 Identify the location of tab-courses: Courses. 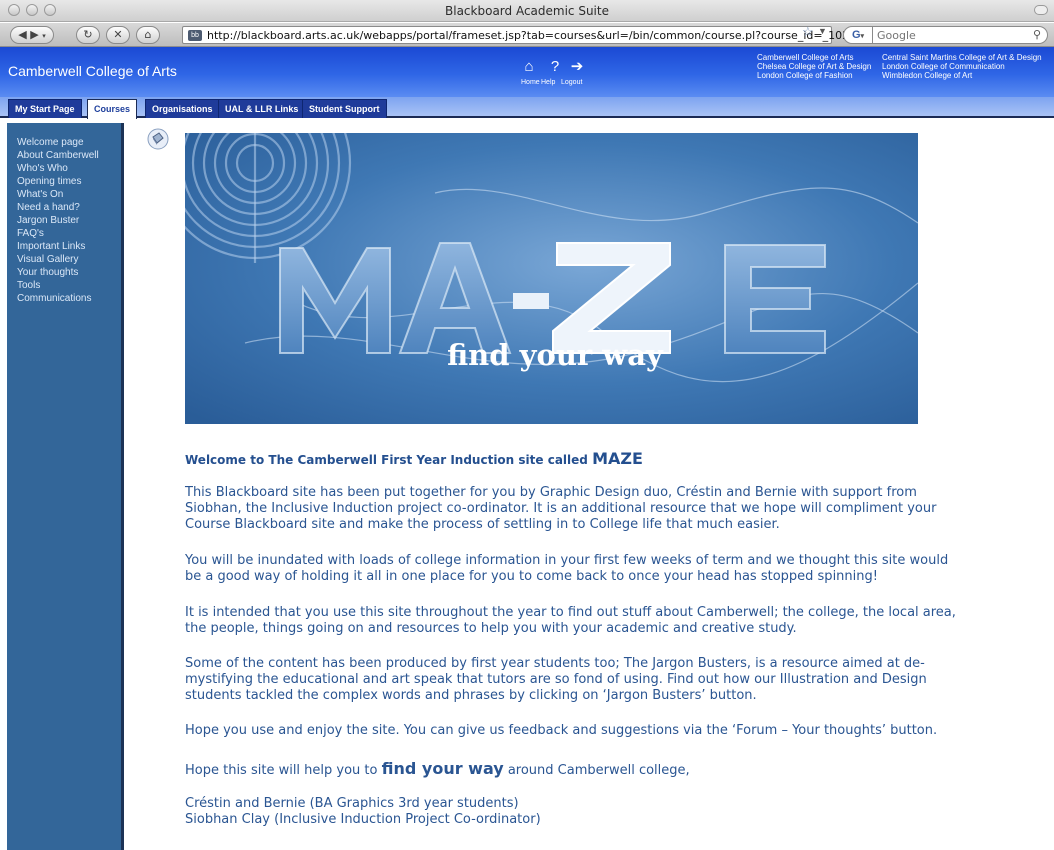
(112, 109).